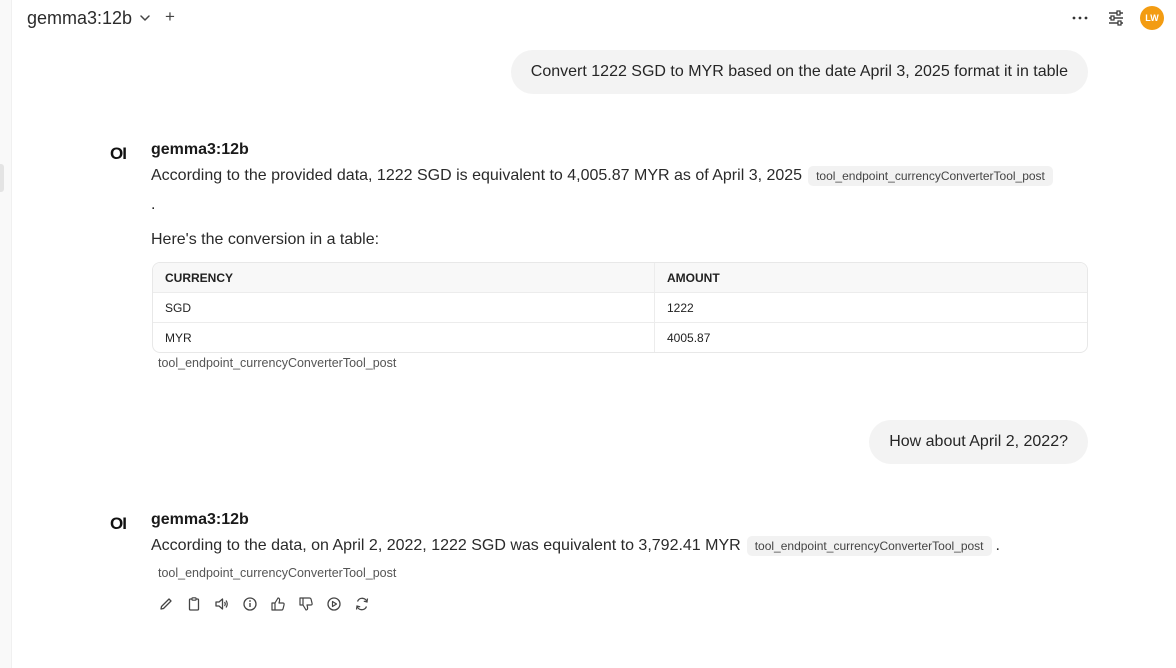 This screenshot has width=1176, height=668. Describe the element at coordinates (222, 604) in the screenshot. I see `read-aloud-icon` at that location.